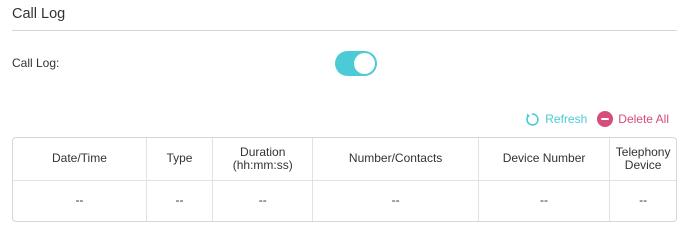 This screenshot has height=240, width=681. What do you see at coordinates (643, 164) in the screenshot?
I see `header-telephony-line2: Device` at bounding box center [643, 164].